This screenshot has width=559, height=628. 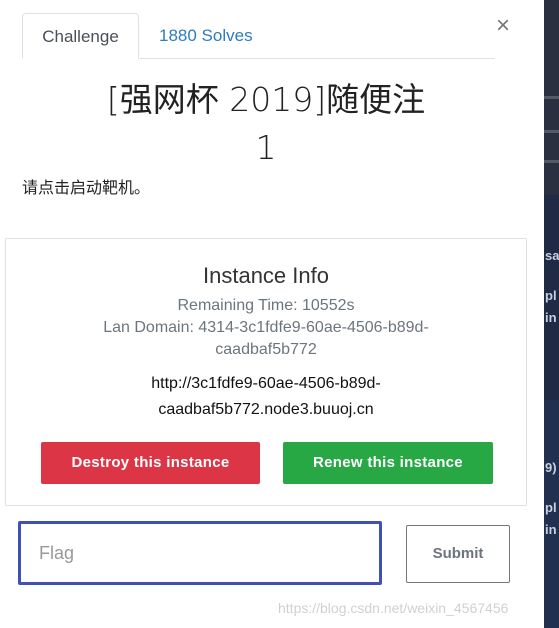 What do you see at coordinates (266, 409) in the screenshot?
I see `instance-url-line2: caadbaf5b772.node3.buuoj.cn` at bounding box center [266, 409].